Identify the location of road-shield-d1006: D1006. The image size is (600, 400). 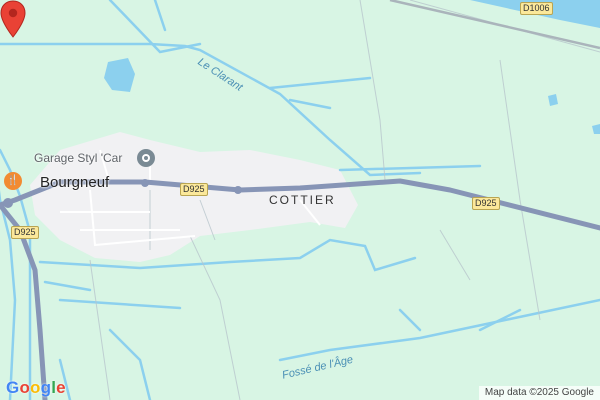
(536, 8).